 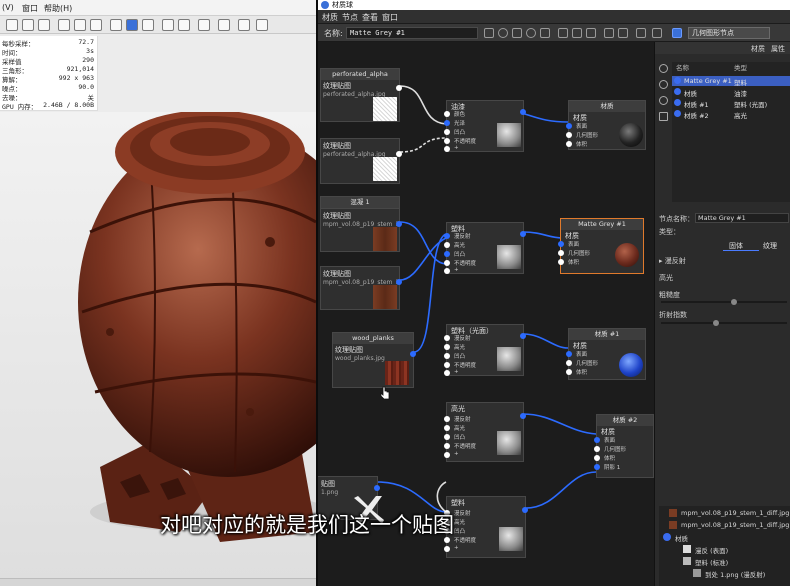 What do you see at coordinates (370, 17) in the screenshot?
I see `menu-view: 查看` at bounding box center [370, 17].